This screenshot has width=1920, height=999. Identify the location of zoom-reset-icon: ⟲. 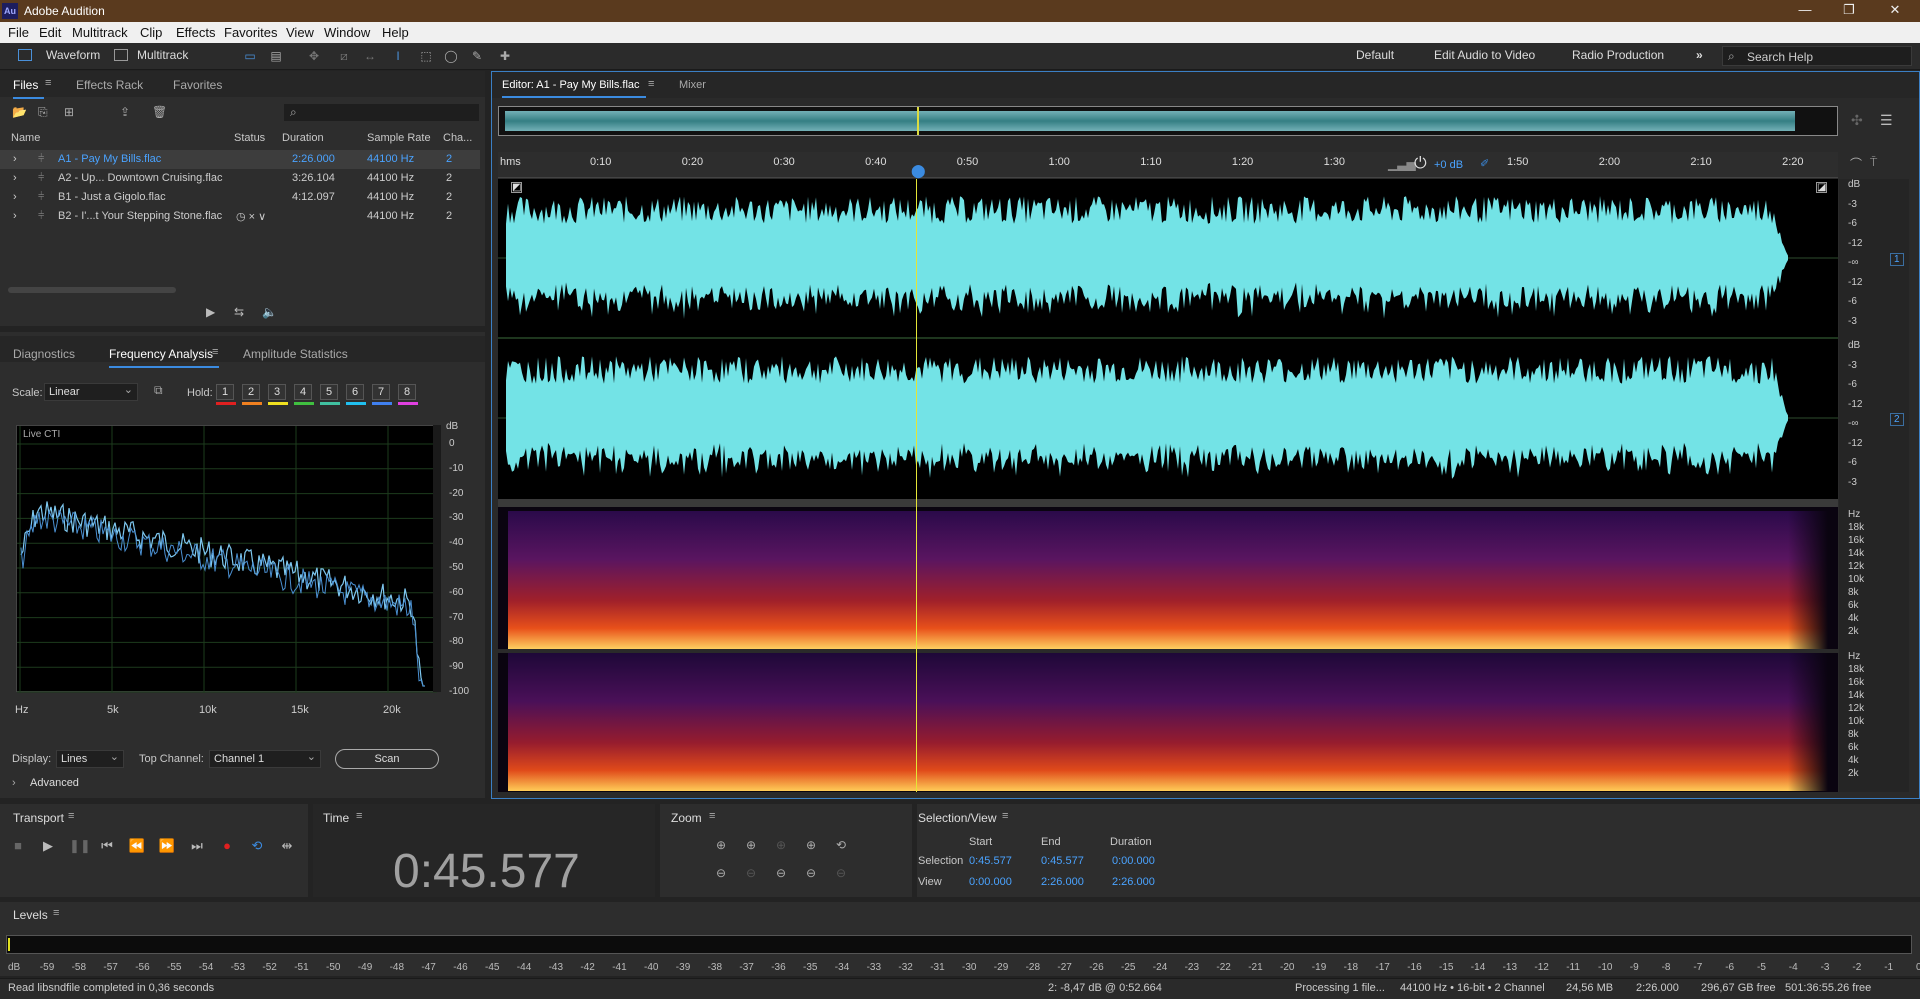
(841, 846).